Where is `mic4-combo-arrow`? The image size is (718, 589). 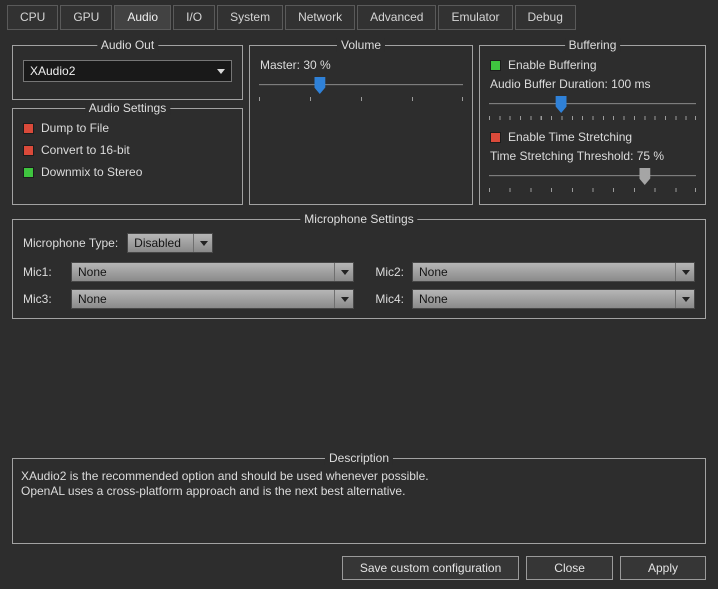 mic4-combo-arrow is located at coordinates (682, 299).